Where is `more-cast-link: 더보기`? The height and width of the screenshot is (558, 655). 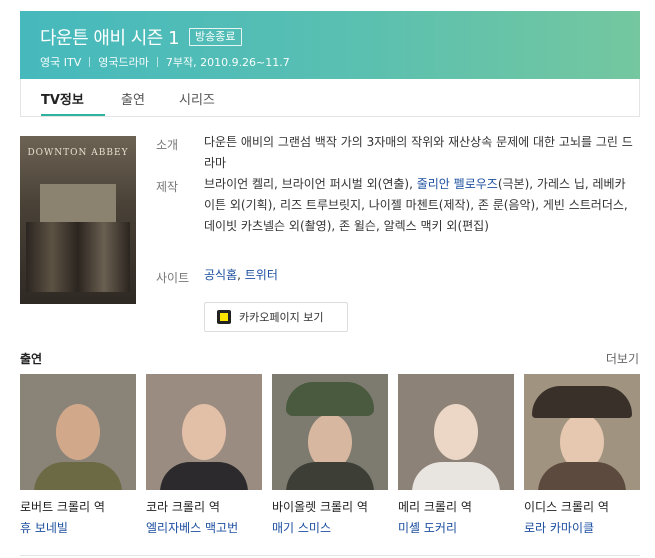
more-cast-link: 더보기 is located at coordinates (622, 358).